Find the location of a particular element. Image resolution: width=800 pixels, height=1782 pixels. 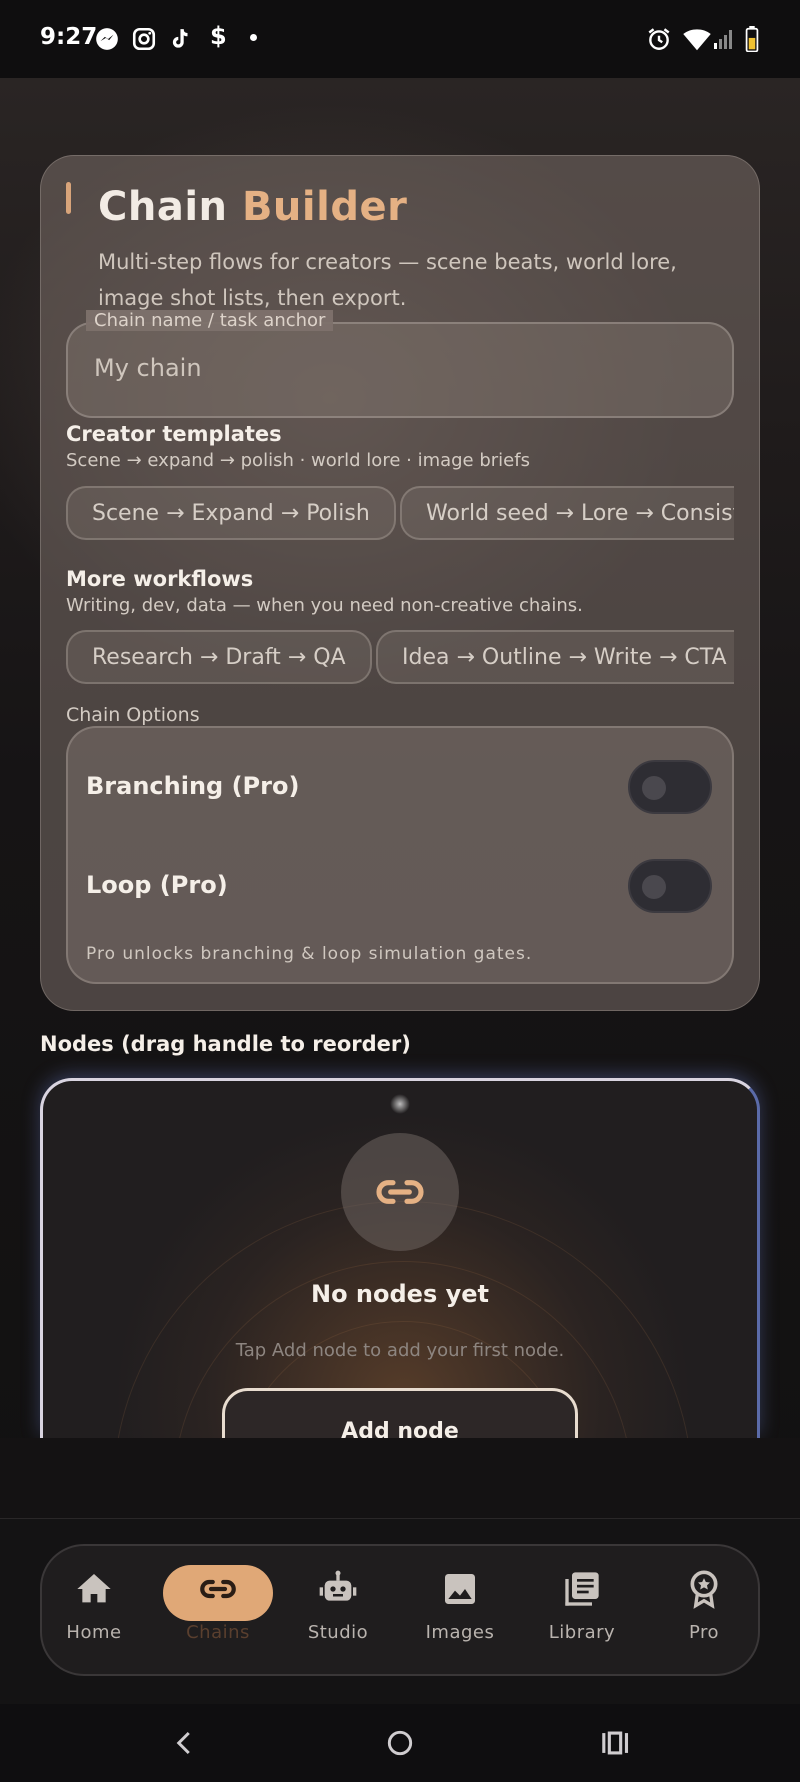

scroll-cutoff is located at coordinates (400, 1478).